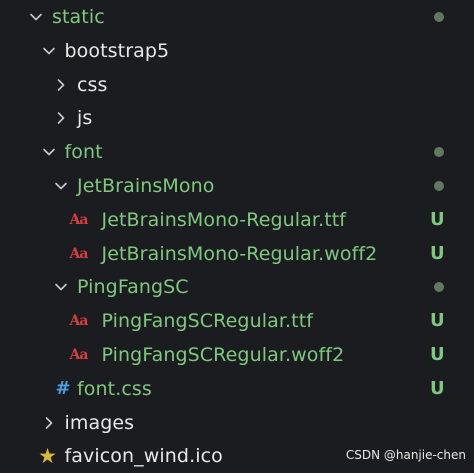 The image size is (474, 473). Describe the element at coordinates (237, 85) in the screenshot. I see `tree-item-css: css` at that location.